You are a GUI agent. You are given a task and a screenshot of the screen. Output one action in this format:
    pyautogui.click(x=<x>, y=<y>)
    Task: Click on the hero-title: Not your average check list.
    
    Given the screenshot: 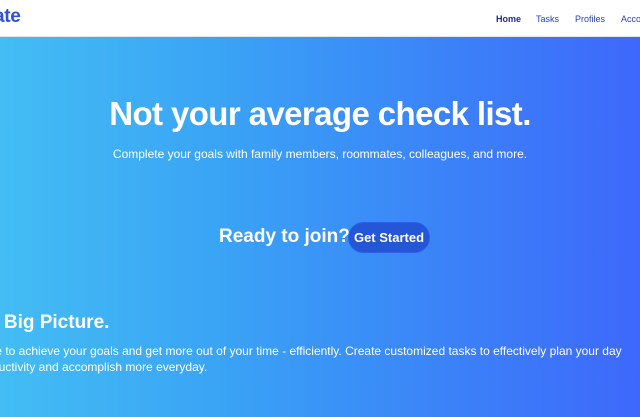 What is the action you would take?
    pyautogui.click(x=320, y=113)
    